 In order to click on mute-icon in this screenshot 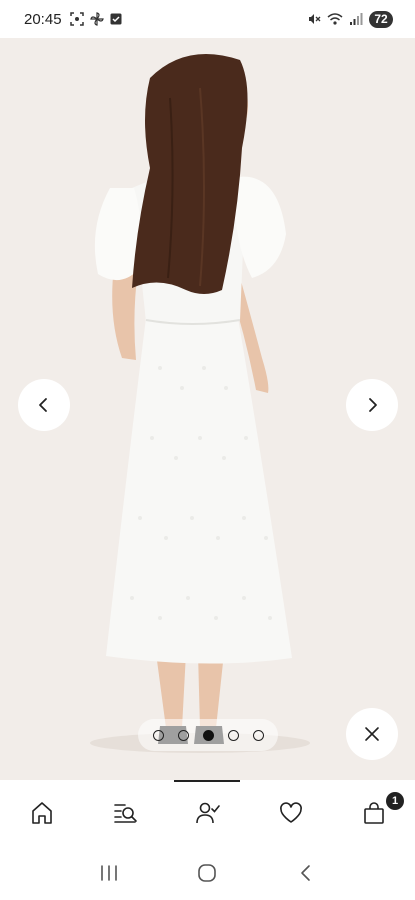, I will do `click(315, 19)`.